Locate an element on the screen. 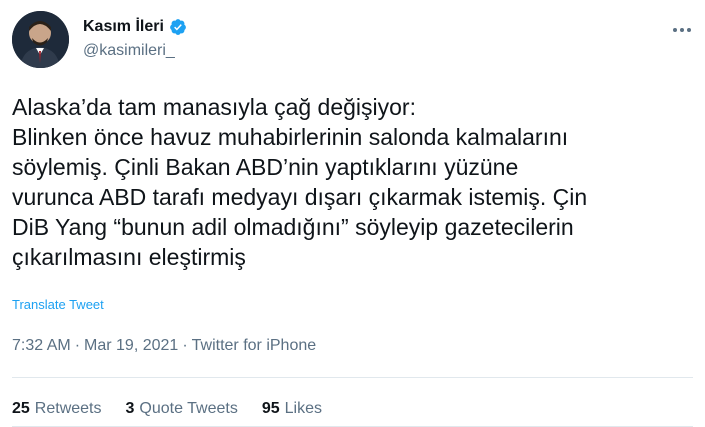 This screenshot has height=427, width=705. quote-tweets-stat: 3 Quote Tweets is located at coordinates (182, 409).